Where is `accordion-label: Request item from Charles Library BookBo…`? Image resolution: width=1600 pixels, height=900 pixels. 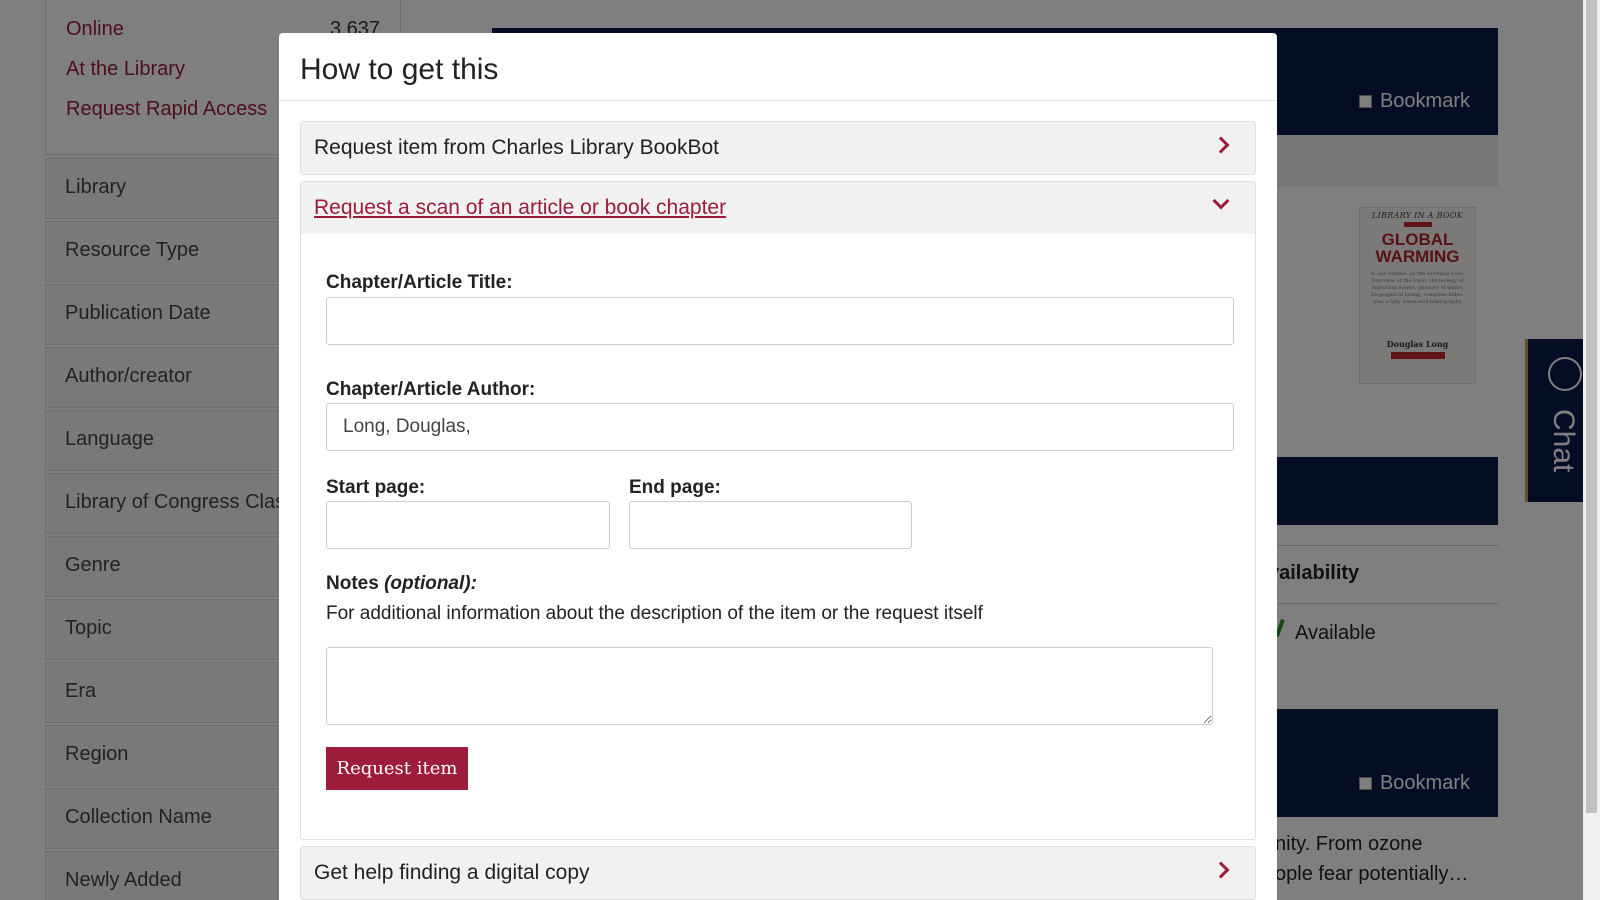 accordion-label: Request item from Charles Library BookBo… is located at coordinates (516, 147).